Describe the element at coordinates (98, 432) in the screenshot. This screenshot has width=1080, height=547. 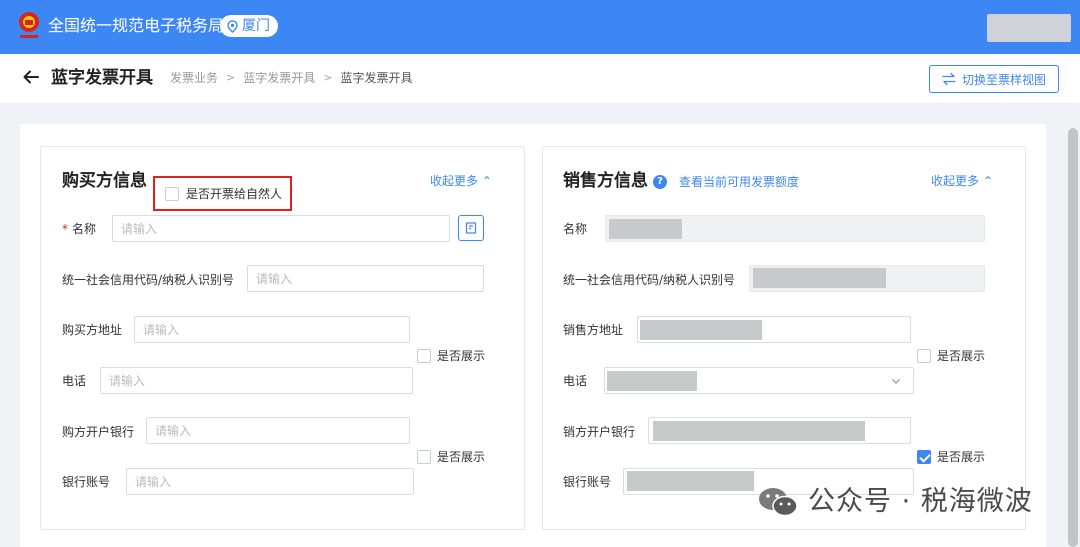
I see `buyer-bank-label: 购方开户银行` at that location.